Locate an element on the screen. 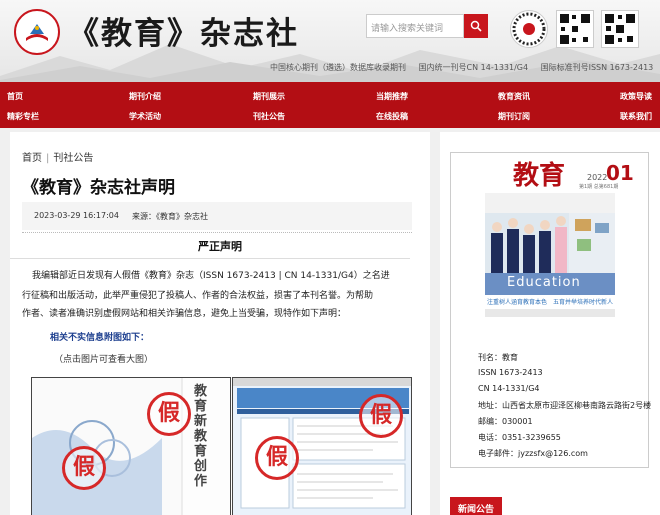 Image resolution: width=660 pixels, height=515 pixels. evidence-subheading: 相关不实信息附图如下： is located at coordinates (100, 338).